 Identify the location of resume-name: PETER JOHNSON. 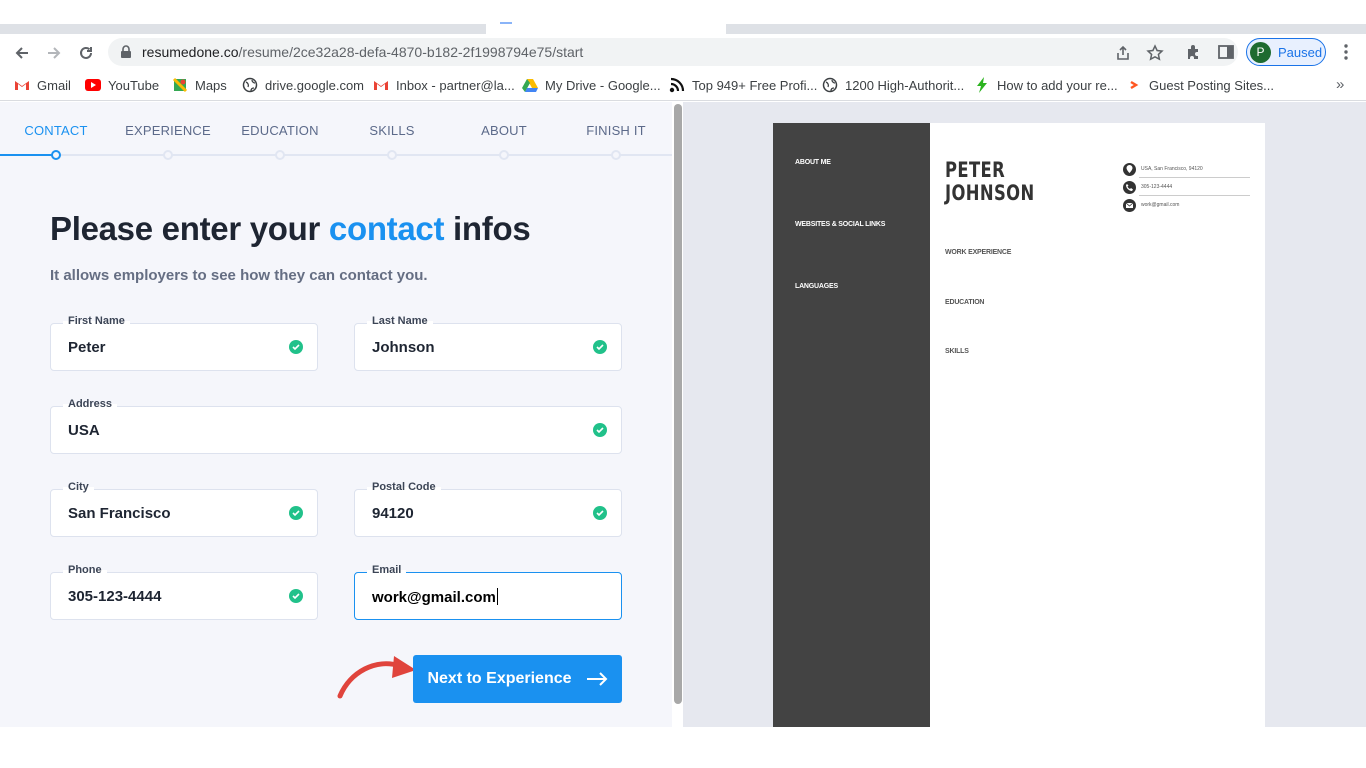
(990, 182).